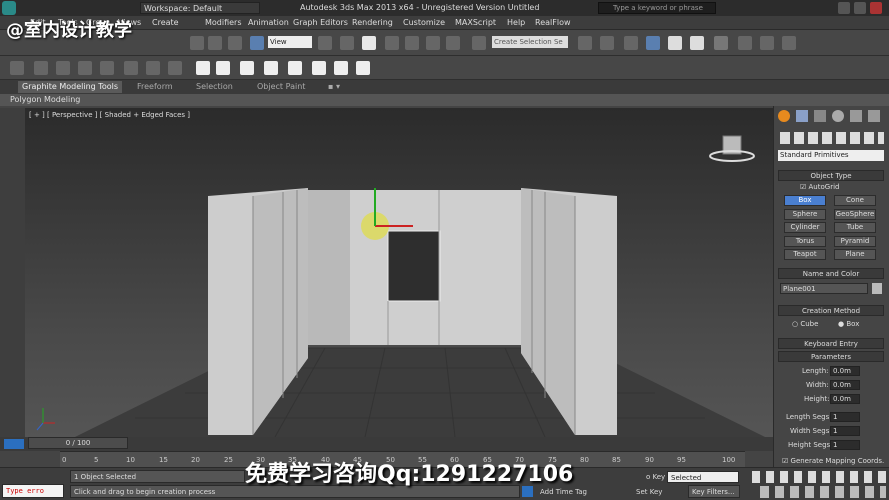 The height and width of the screenshot is (500, 889). I want to click on workspace-select: Workspace: Default, so click(200, 8).